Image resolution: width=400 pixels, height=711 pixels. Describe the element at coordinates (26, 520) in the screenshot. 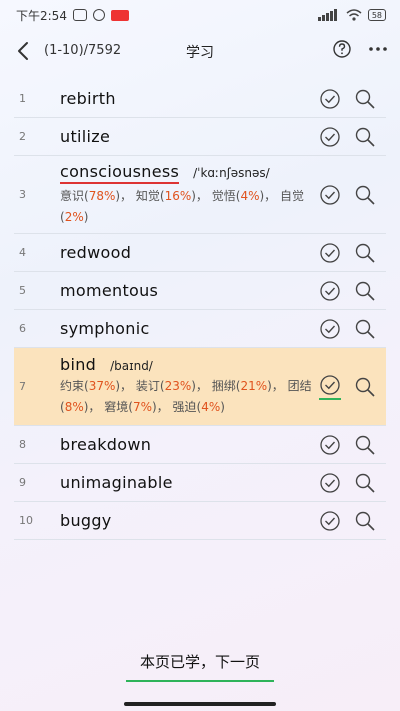

I see `word-index: 10` at that location.